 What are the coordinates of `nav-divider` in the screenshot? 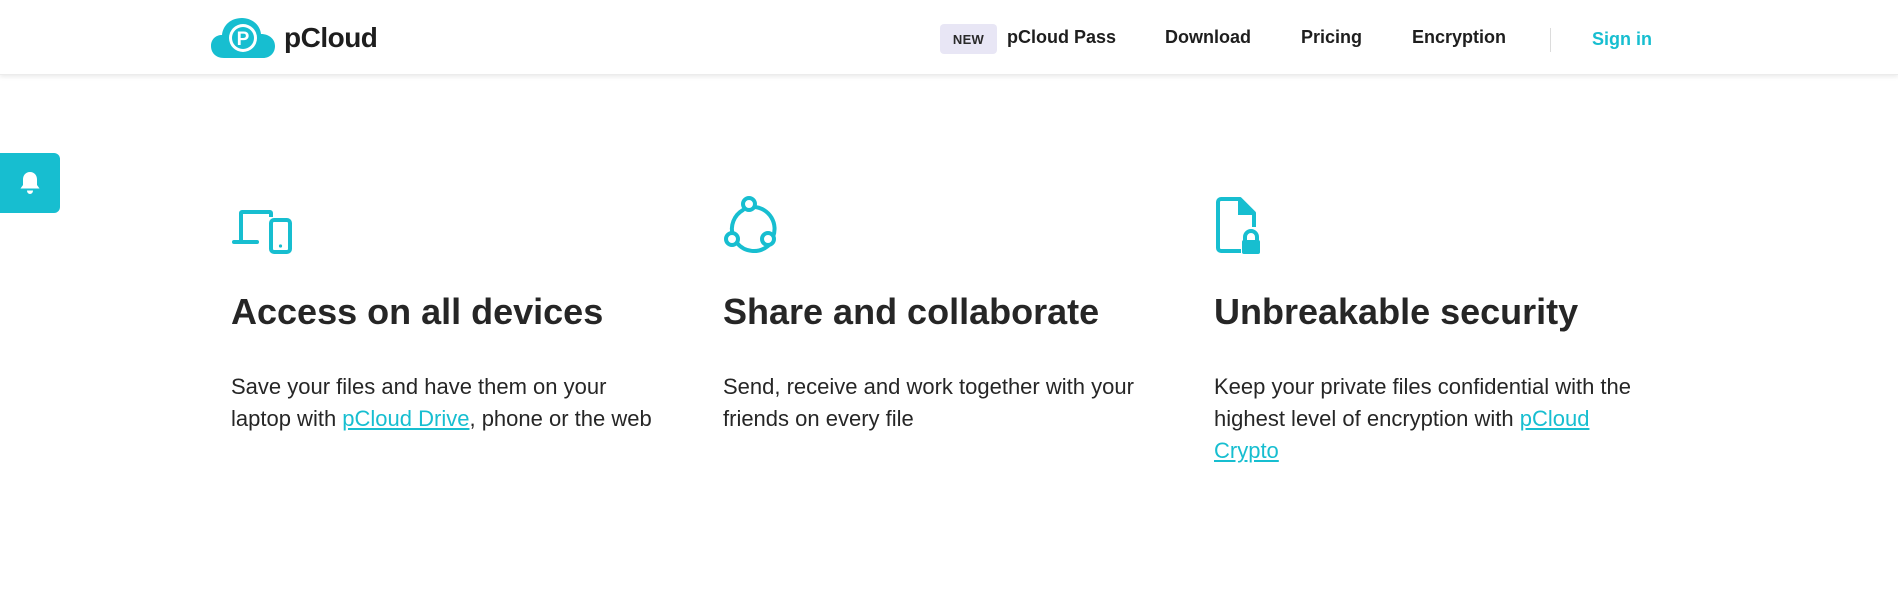 It's located at (1550, 40).